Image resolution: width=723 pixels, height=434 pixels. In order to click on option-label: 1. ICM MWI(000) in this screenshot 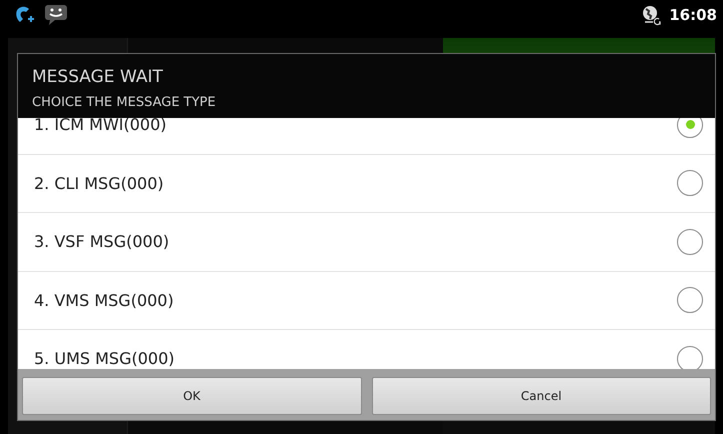, I will do `click(101, 126)`.